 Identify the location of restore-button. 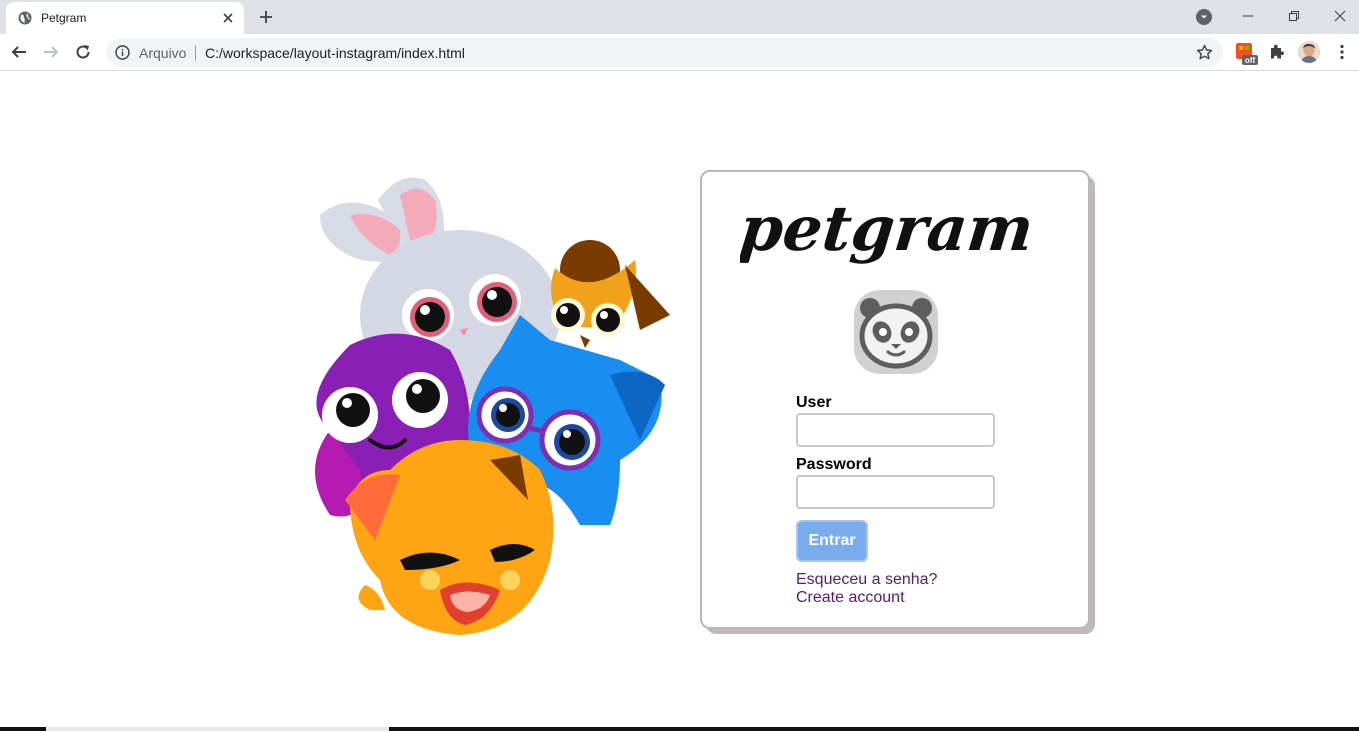
(1294, 16).